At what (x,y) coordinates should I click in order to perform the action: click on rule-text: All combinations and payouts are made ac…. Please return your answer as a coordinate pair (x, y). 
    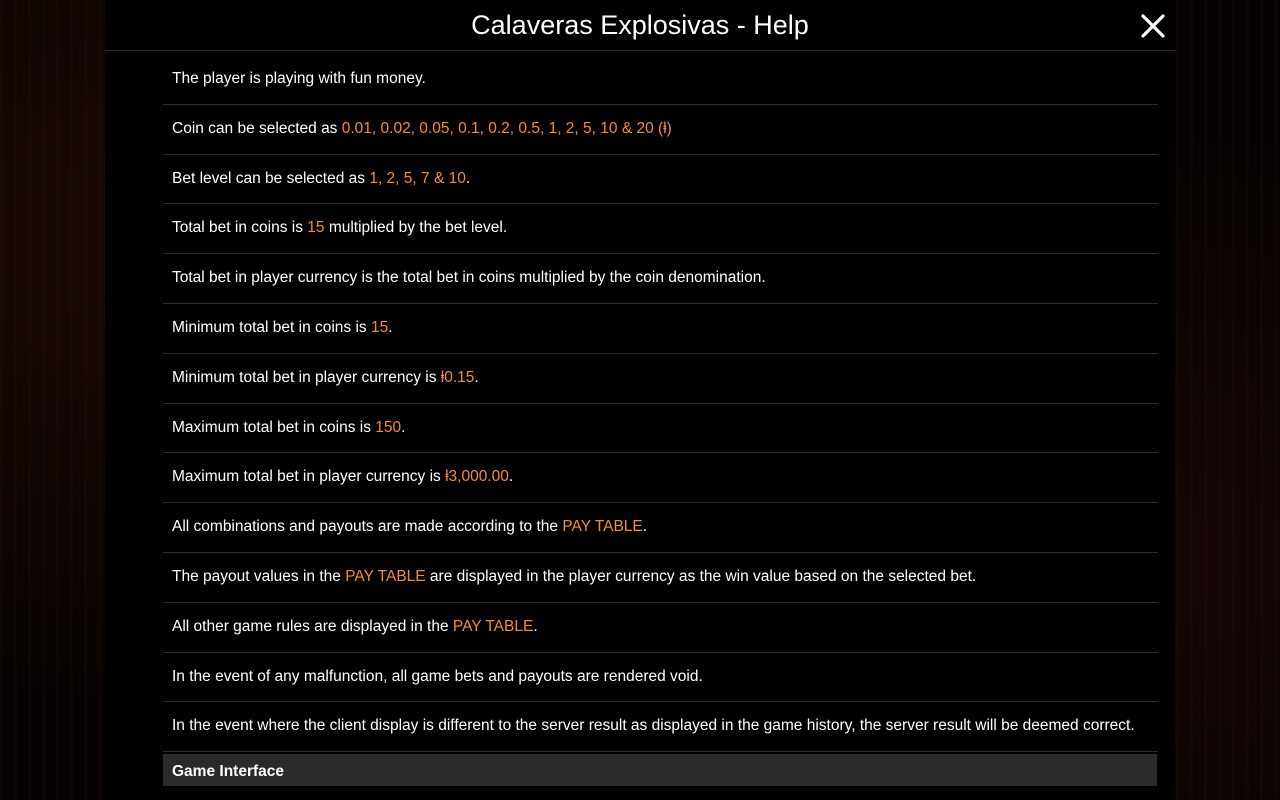
    Looking at the image, I should click on (367, 527).